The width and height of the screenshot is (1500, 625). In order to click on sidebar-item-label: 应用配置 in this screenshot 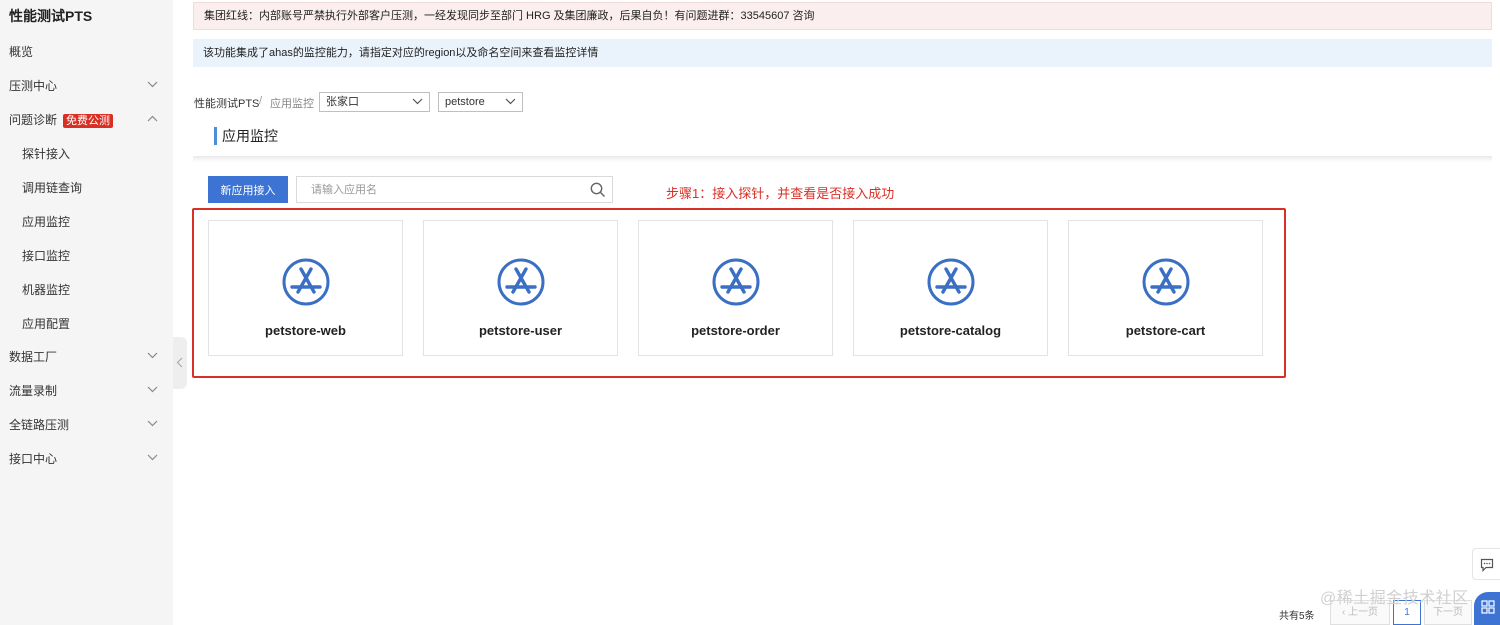, I will do `click(46, 324)`.